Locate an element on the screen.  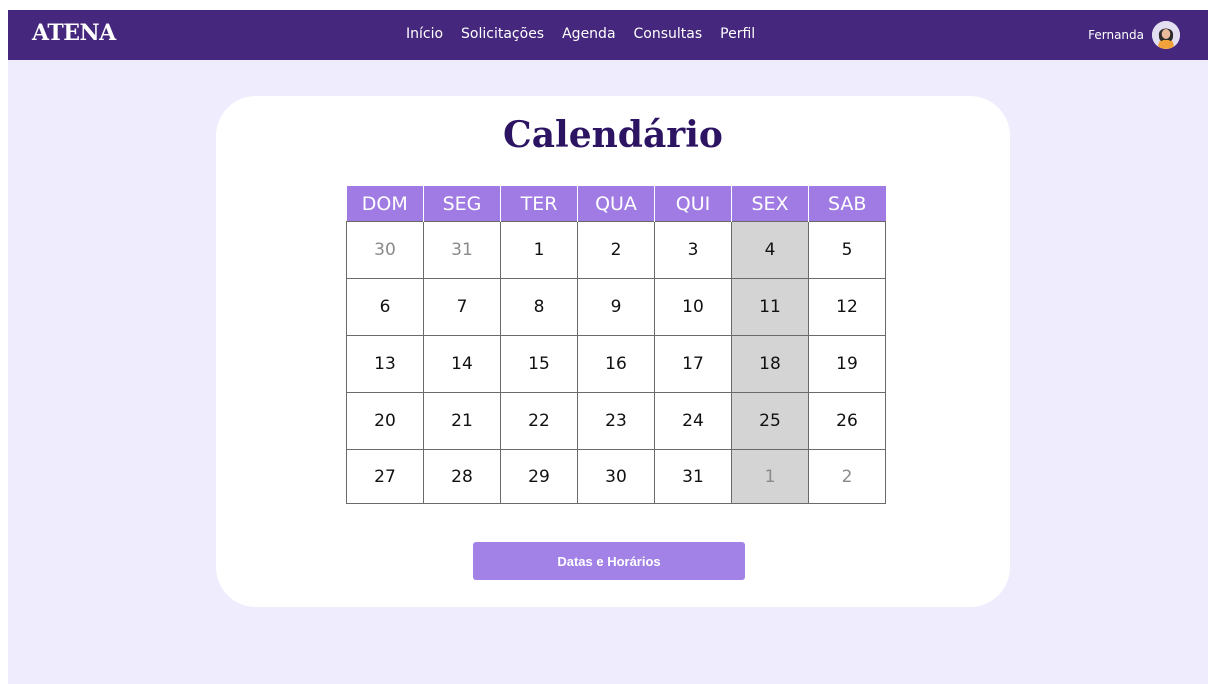
calendar-day-cell: 12 is located at coordinates (847, 307).